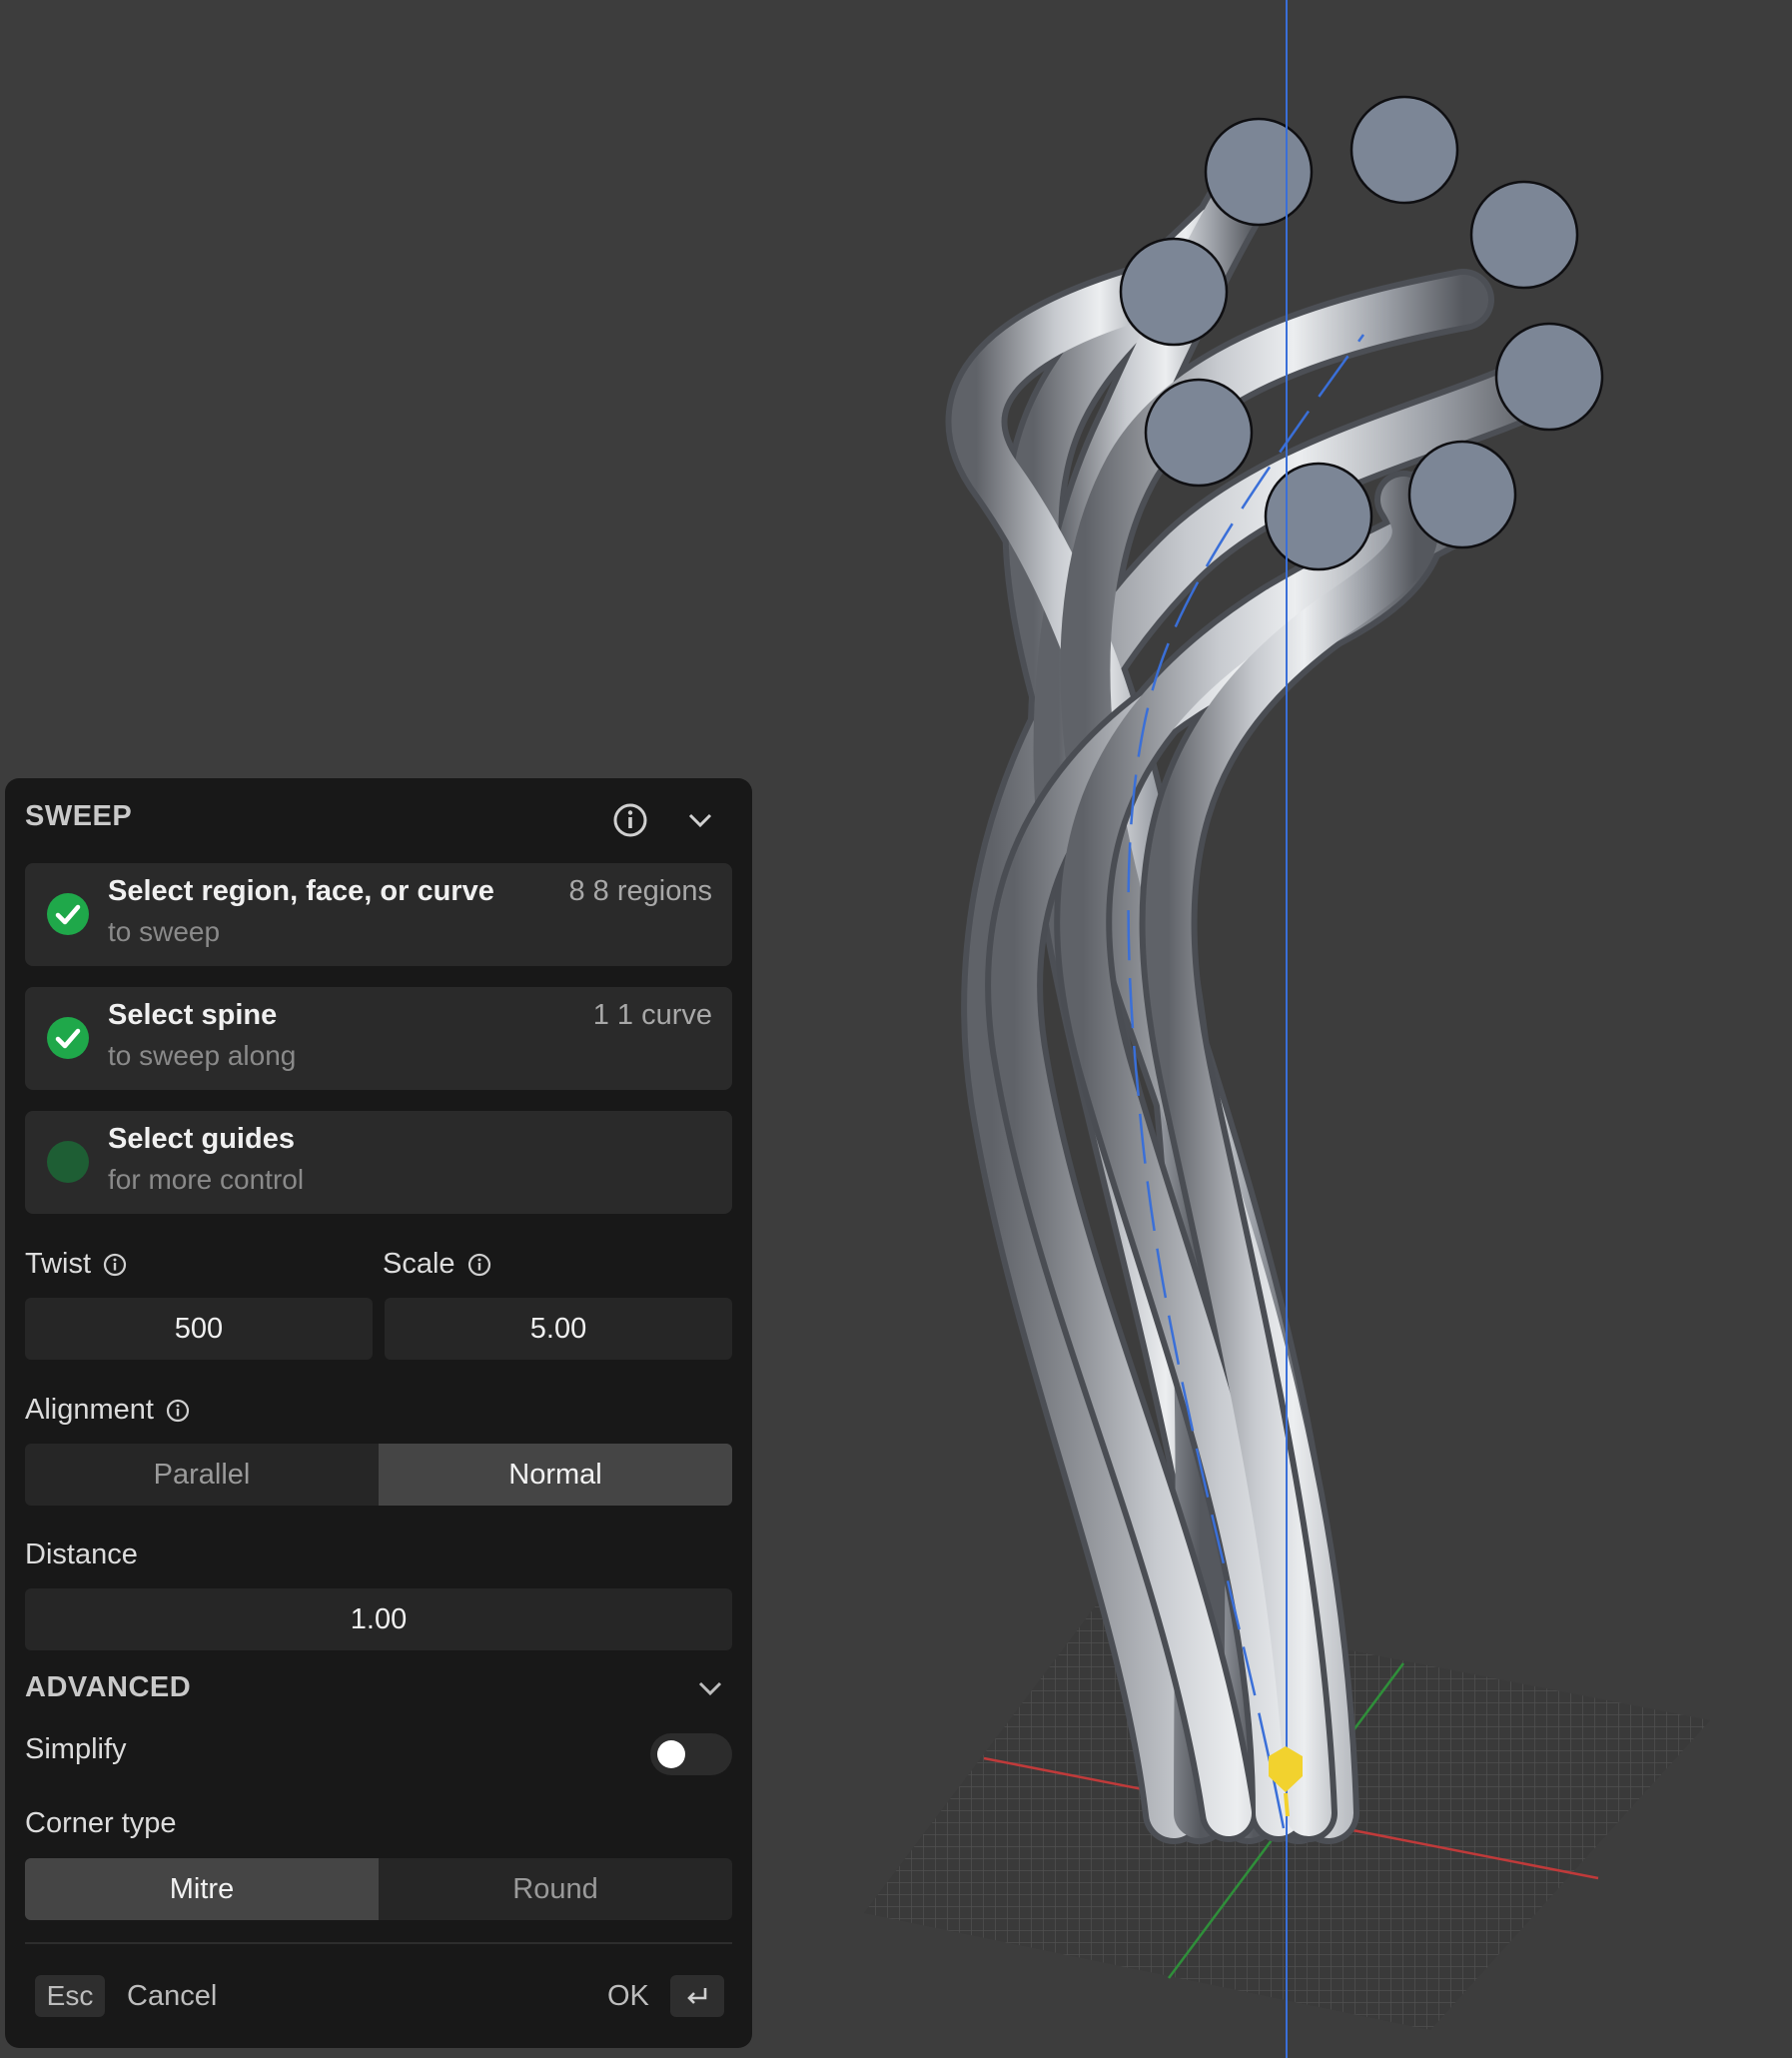 Image resolution: width=1792 pixels, height=2058 pixels. What do you see at coordinates (76, 1749) in the screenshot?
I see `simplify-label: Simplify` at bounding box center [76, 1749].